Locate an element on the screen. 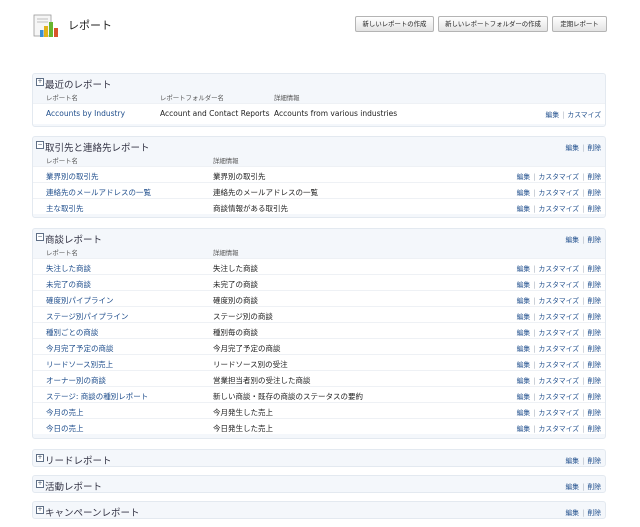 This screenshot has height=527, width=640. report-description: 営業担当者別の受注した商談 is located at coordinates (262, 380).